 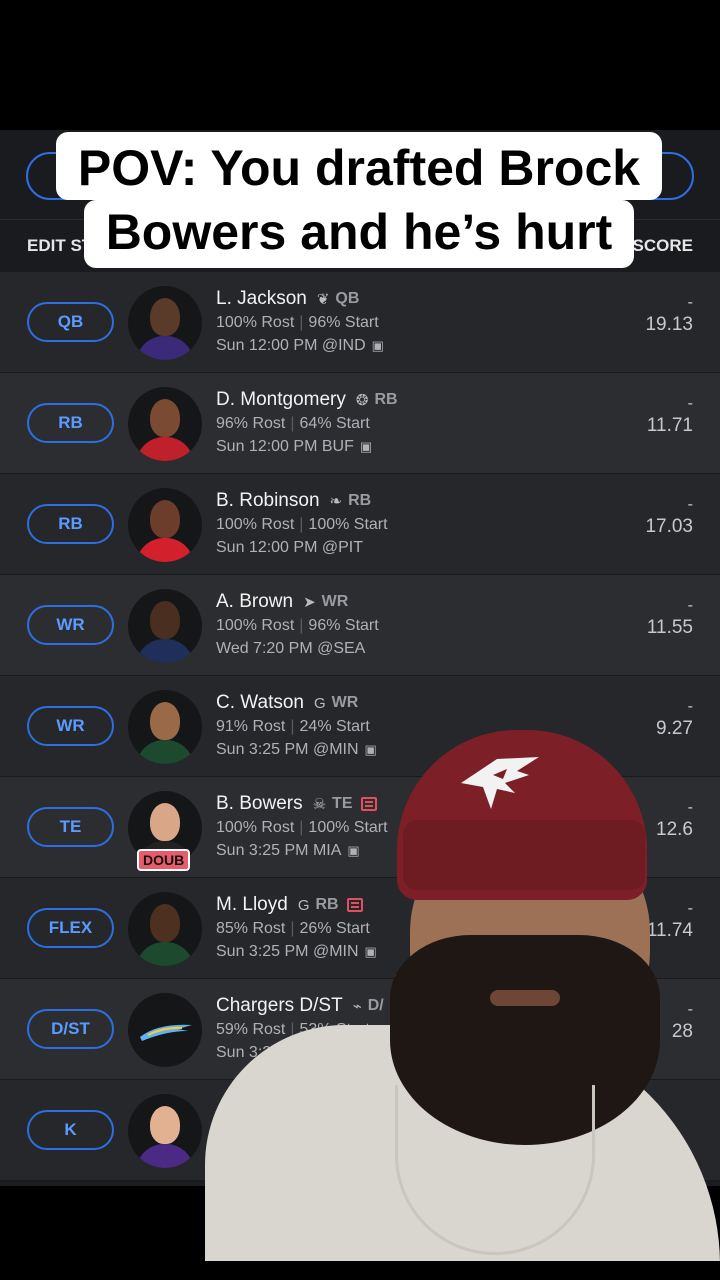 I want to click on player-name-line: C. Watson G WR, so click(x=426, y=703).